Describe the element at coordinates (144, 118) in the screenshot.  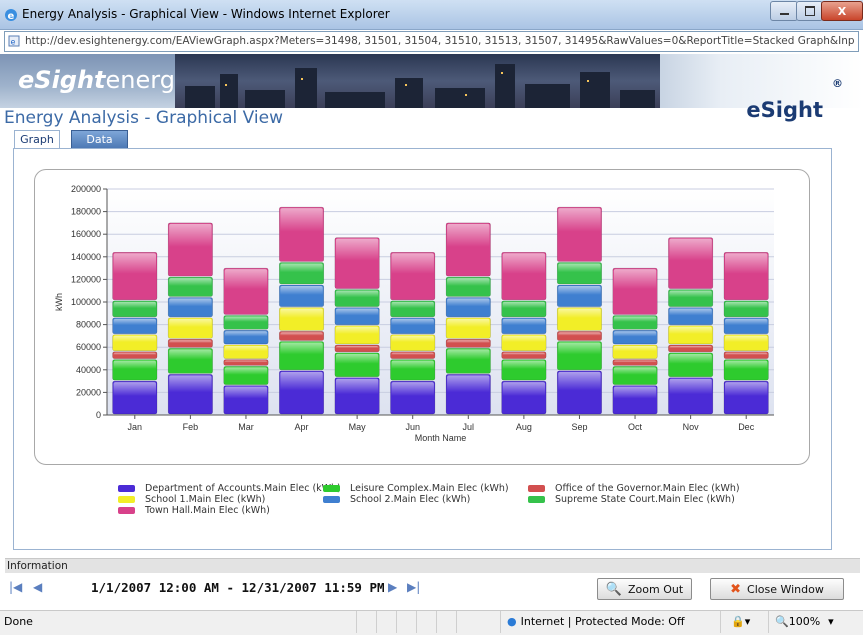
I see `page-title: Energy Analysis - Graphical View` at that location.